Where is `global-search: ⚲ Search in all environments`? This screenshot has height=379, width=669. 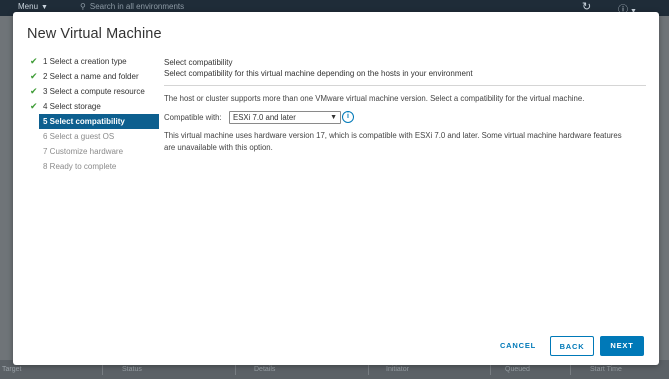
global-search: ⚲ Search in all environments is located at coordinates (132, 6).